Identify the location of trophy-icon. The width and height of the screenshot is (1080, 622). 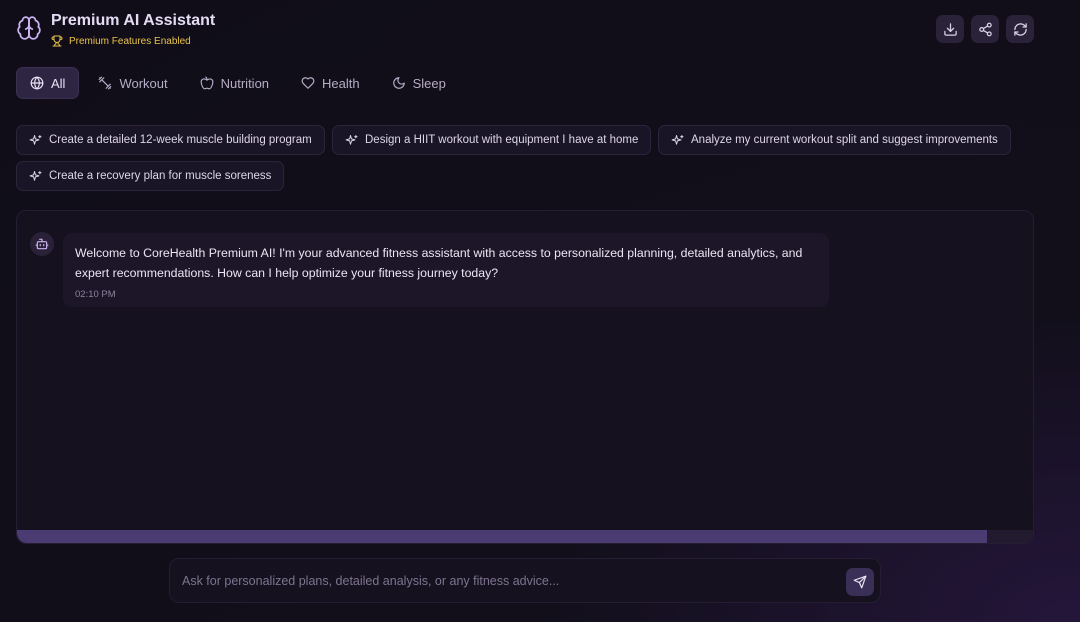
(57, 41).